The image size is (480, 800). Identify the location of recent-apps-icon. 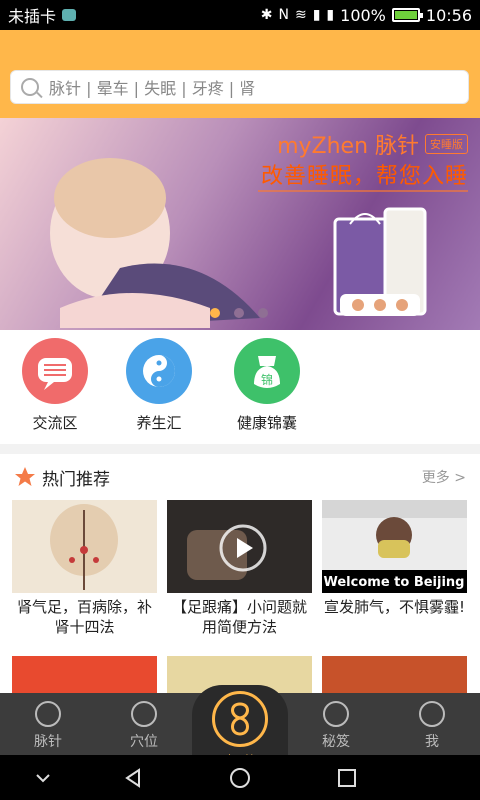
(347, 778).